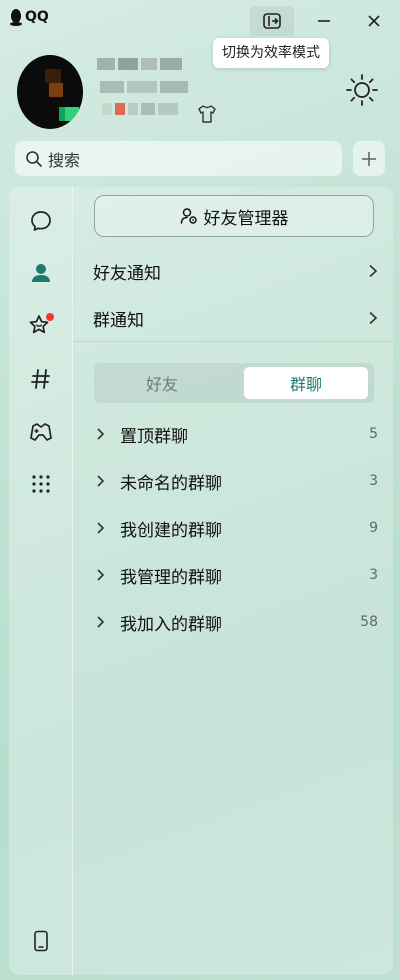 The image size is (400, 980). I want to click on close-icon, so click(374, 21).